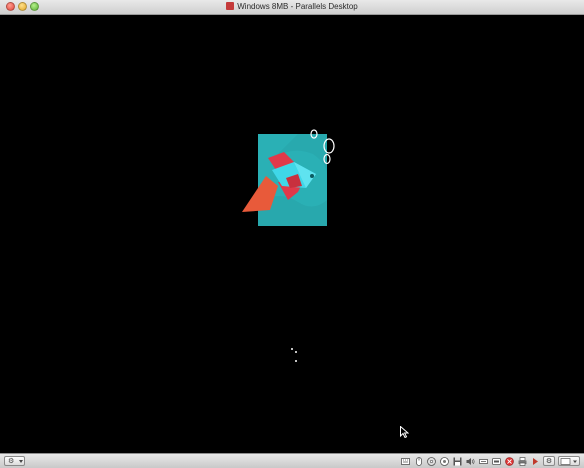  I want to click on usb-icon, so click(496, 461).